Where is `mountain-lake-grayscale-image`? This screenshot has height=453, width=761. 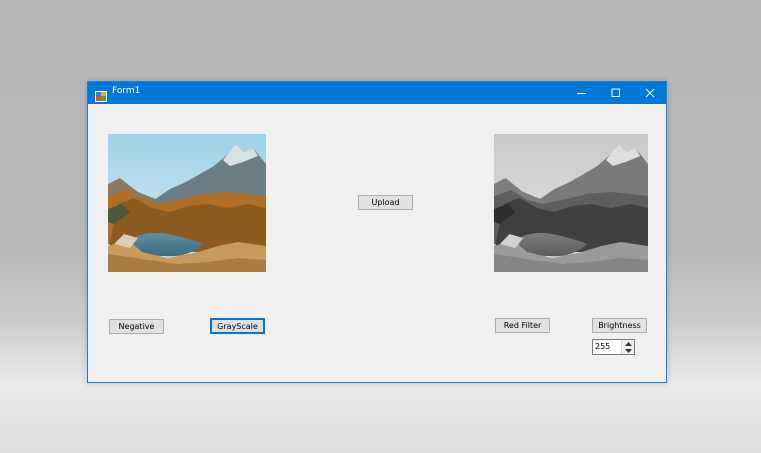 mountain-lake-grayscale-image is located at coordinates (571, 203).